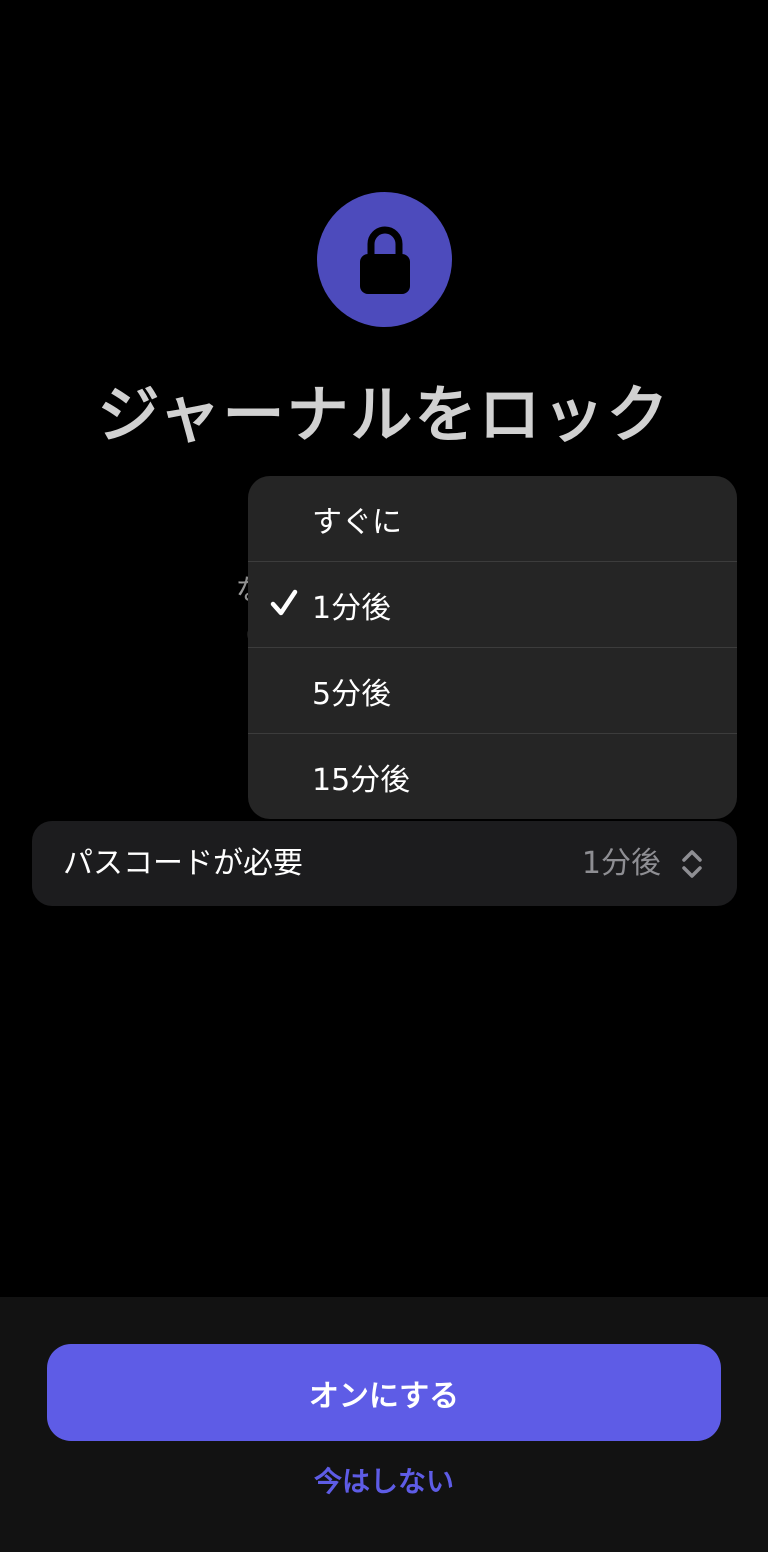 This screenshot has height=1552, width=768. What do you see at coordinates (492, 691) in the screenshot?
I see `menu-item-5-minutes: 5分後` at bounding box center [492, 691].